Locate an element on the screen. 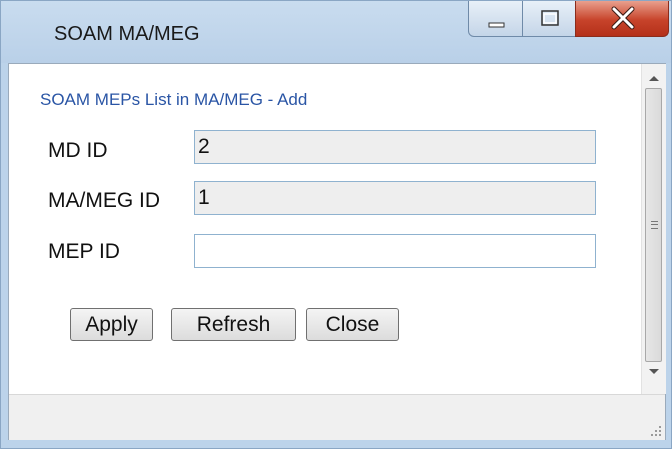 The image size is (672, 449). close-icon is located at coordinates (623, 18).